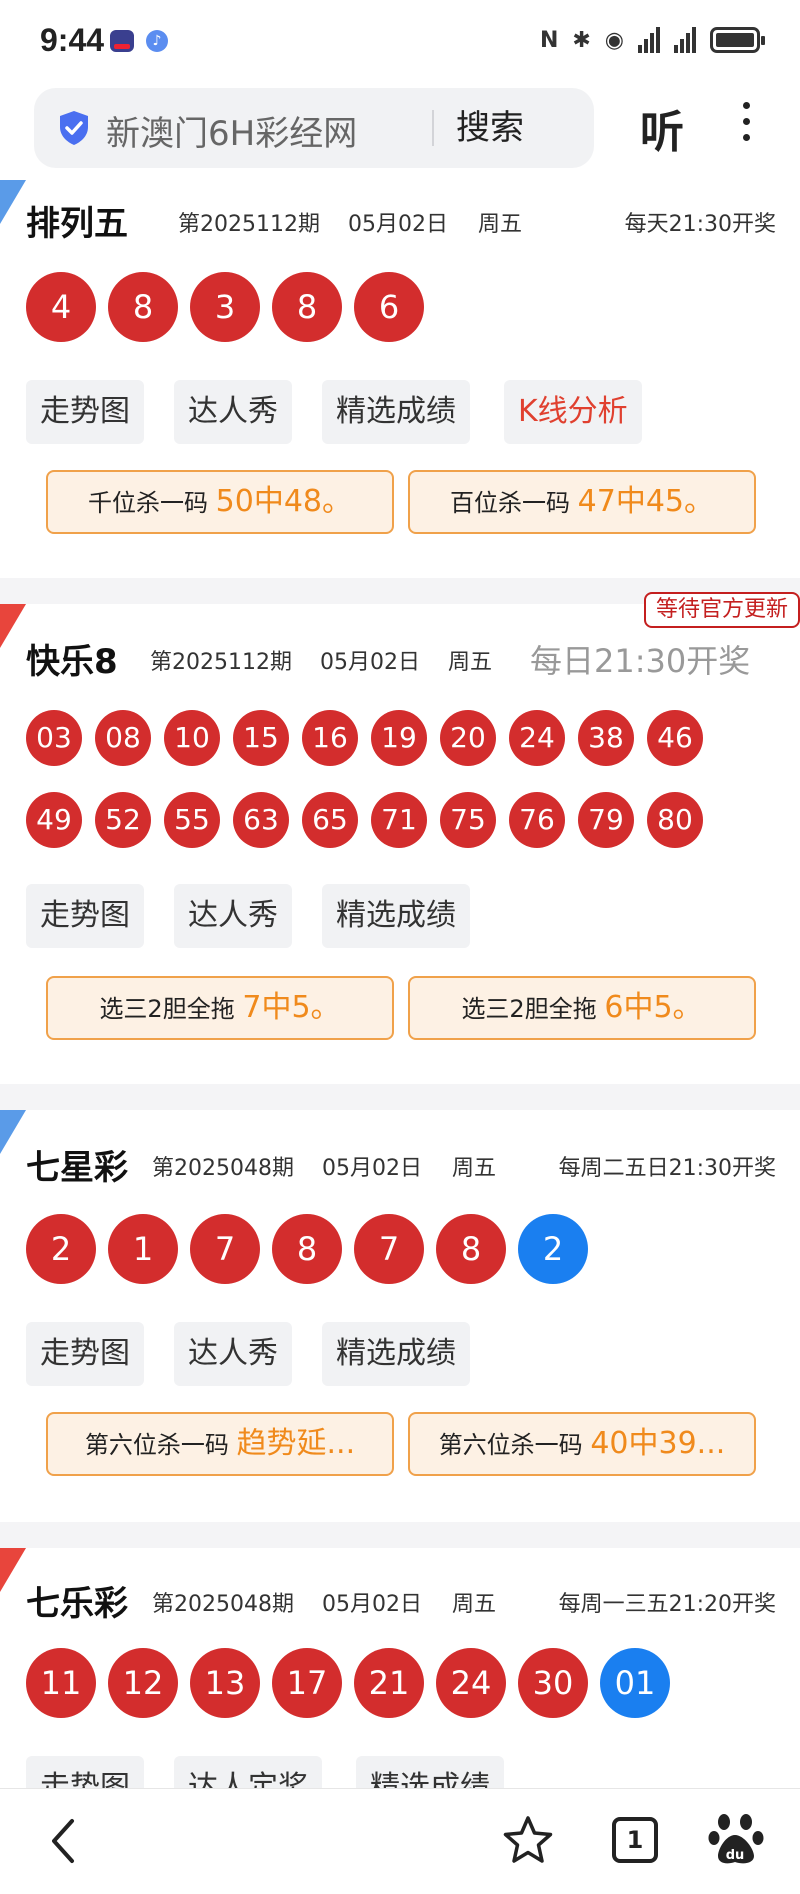 This screenshot has height=1894, width=800. What do you see at coordinates (640, 661) in the screenshot?
I see `draw-schedule: 每日21:30开奖` at bounding box center [640, 661].